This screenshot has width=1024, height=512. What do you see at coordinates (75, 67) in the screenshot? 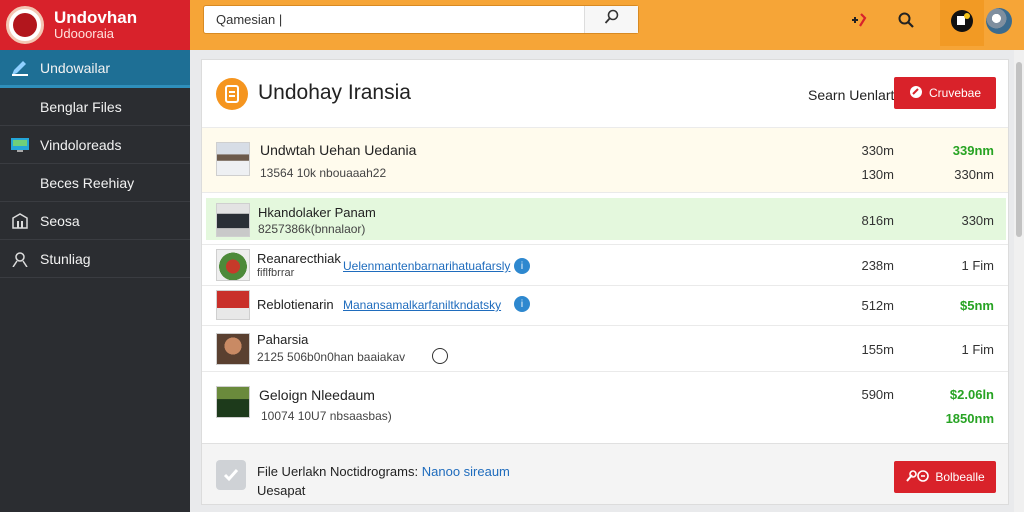
I see `sidebar-item-label: Undowailar` at bounding box center [75, 67].